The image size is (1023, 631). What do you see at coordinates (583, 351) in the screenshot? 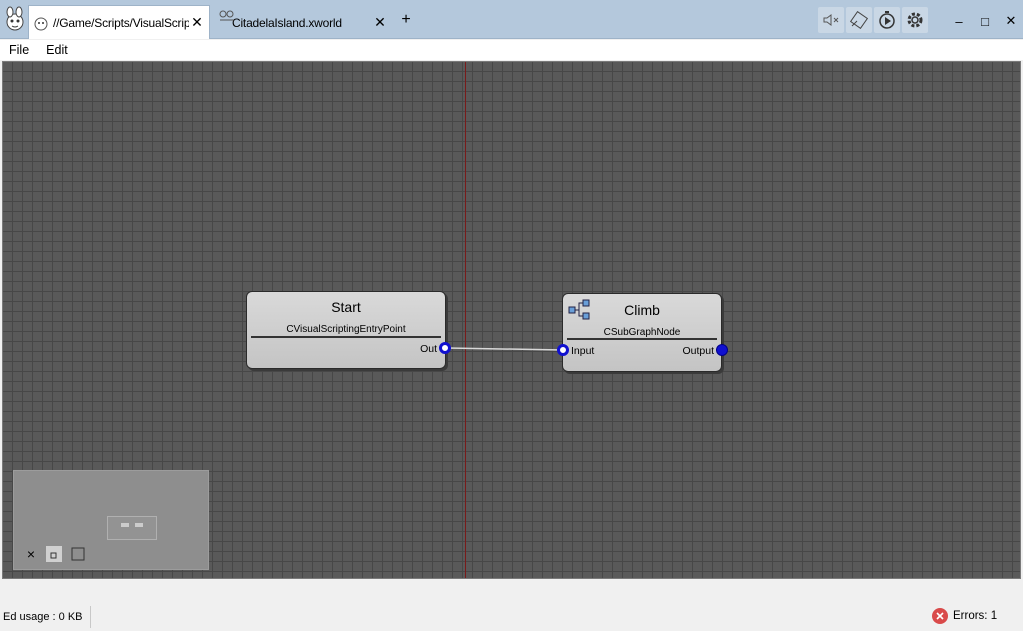
I see `input-port-label: Input` at bounding box center [583, 351].